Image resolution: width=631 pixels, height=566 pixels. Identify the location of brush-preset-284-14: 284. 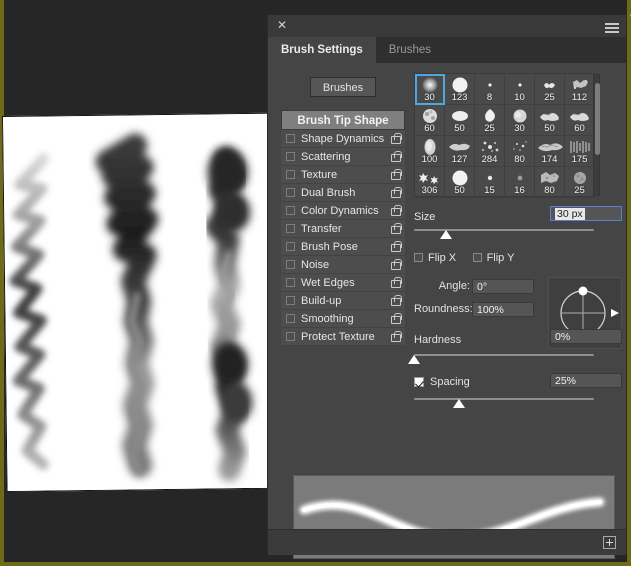
(490, 151).